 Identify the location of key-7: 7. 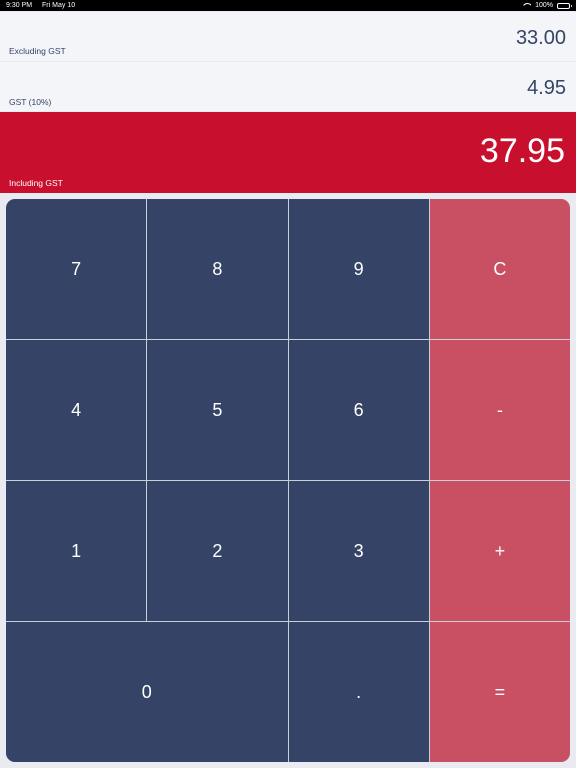
(76, 269).